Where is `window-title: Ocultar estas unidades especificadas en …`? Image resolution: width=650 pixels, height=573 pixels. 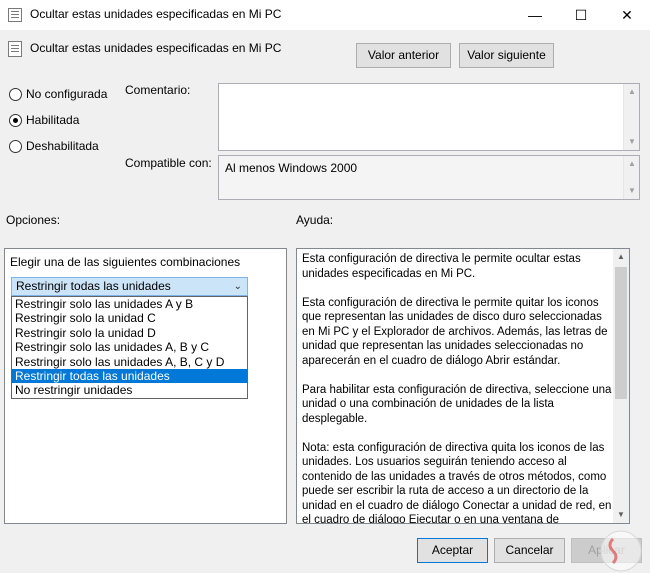
window-title: Ocultar estas unidades especificadas en … is located at coordinates (156, 14).